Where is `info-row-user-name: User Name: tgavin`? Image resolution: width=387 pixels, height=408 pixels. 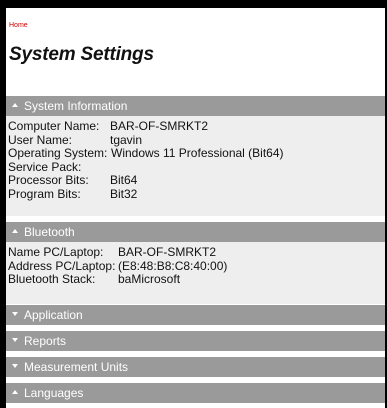
info-row-user-name: User Name: tgavin is located at coordinates (196, 140).